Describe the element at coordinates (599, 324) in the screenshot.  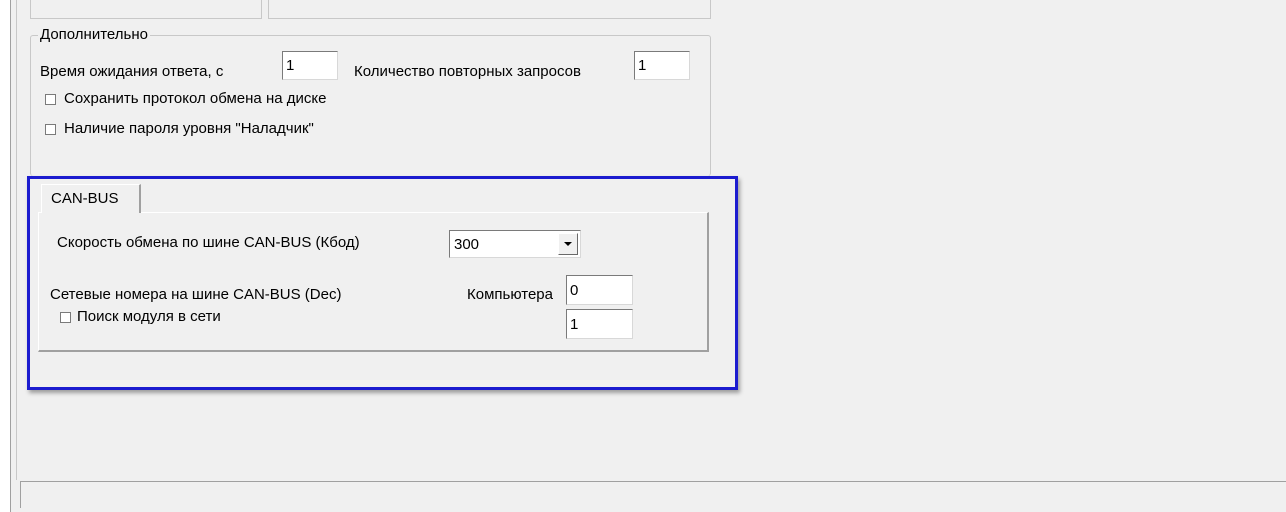
I see `module-number-input` at that location.